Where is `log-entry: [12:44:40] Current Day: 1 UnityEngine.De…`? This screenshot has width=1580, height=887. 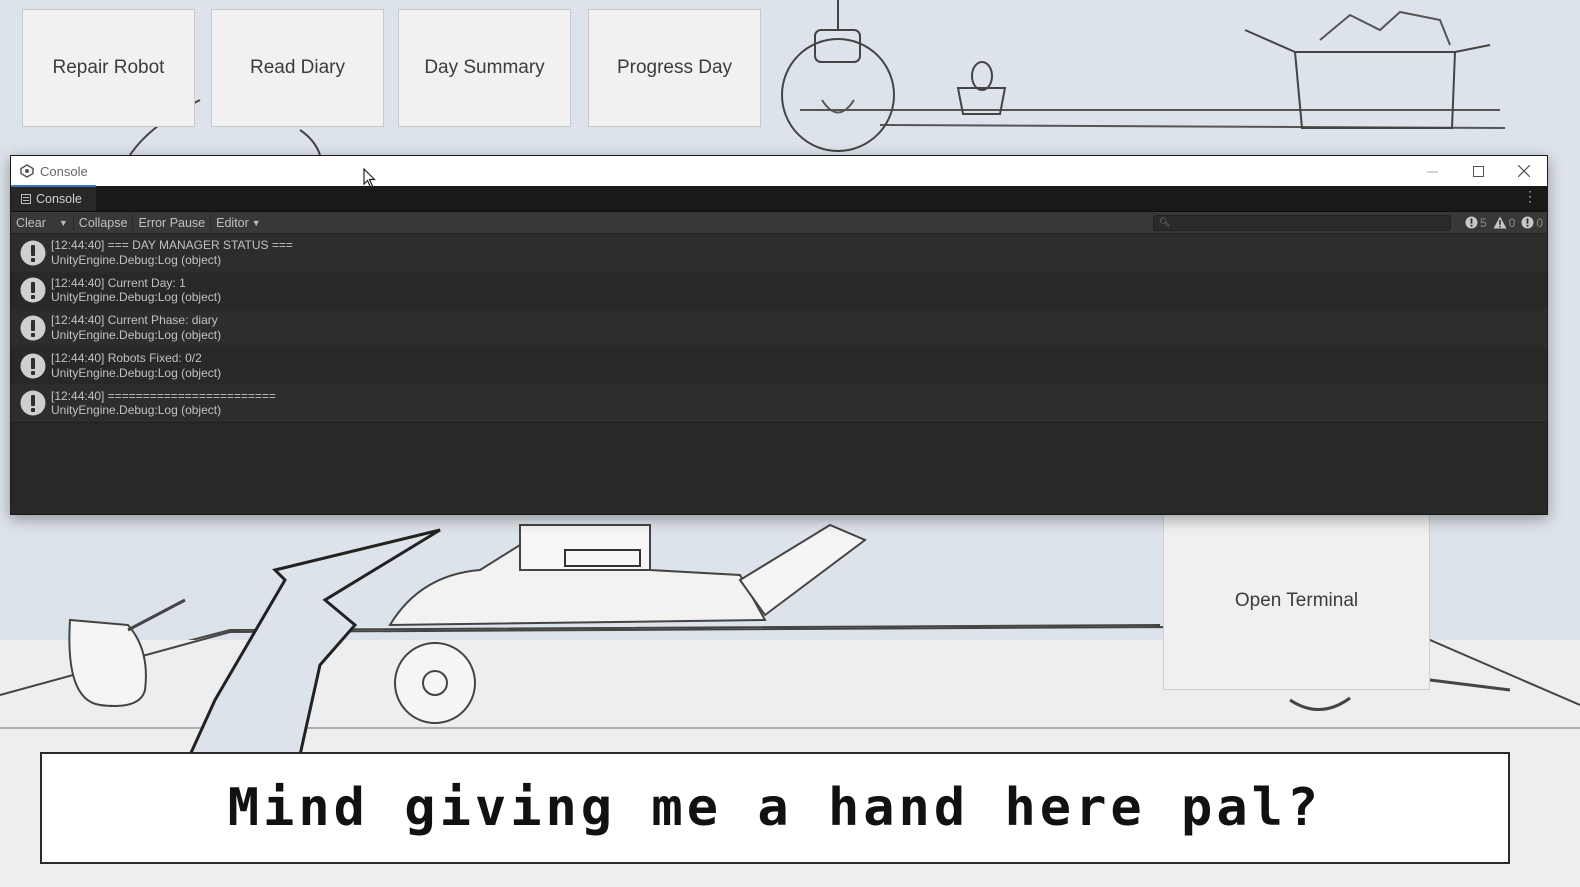
log-entry: [12:44:40] Current Day: 1 UnityEngine.De… is located at coordinates (779, 290).